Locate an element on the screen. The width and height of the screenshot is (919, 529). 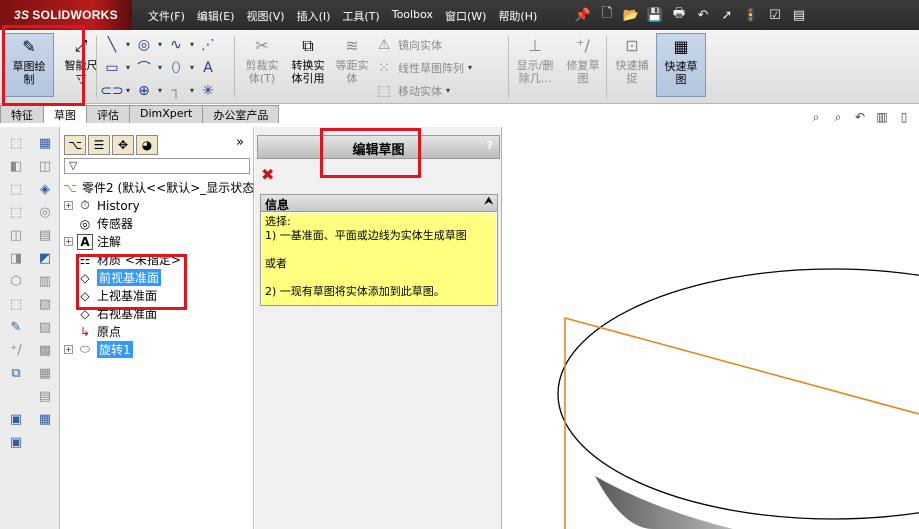
dimension-tool-icon: ⁺∕ is located at coordinates (16, 350).